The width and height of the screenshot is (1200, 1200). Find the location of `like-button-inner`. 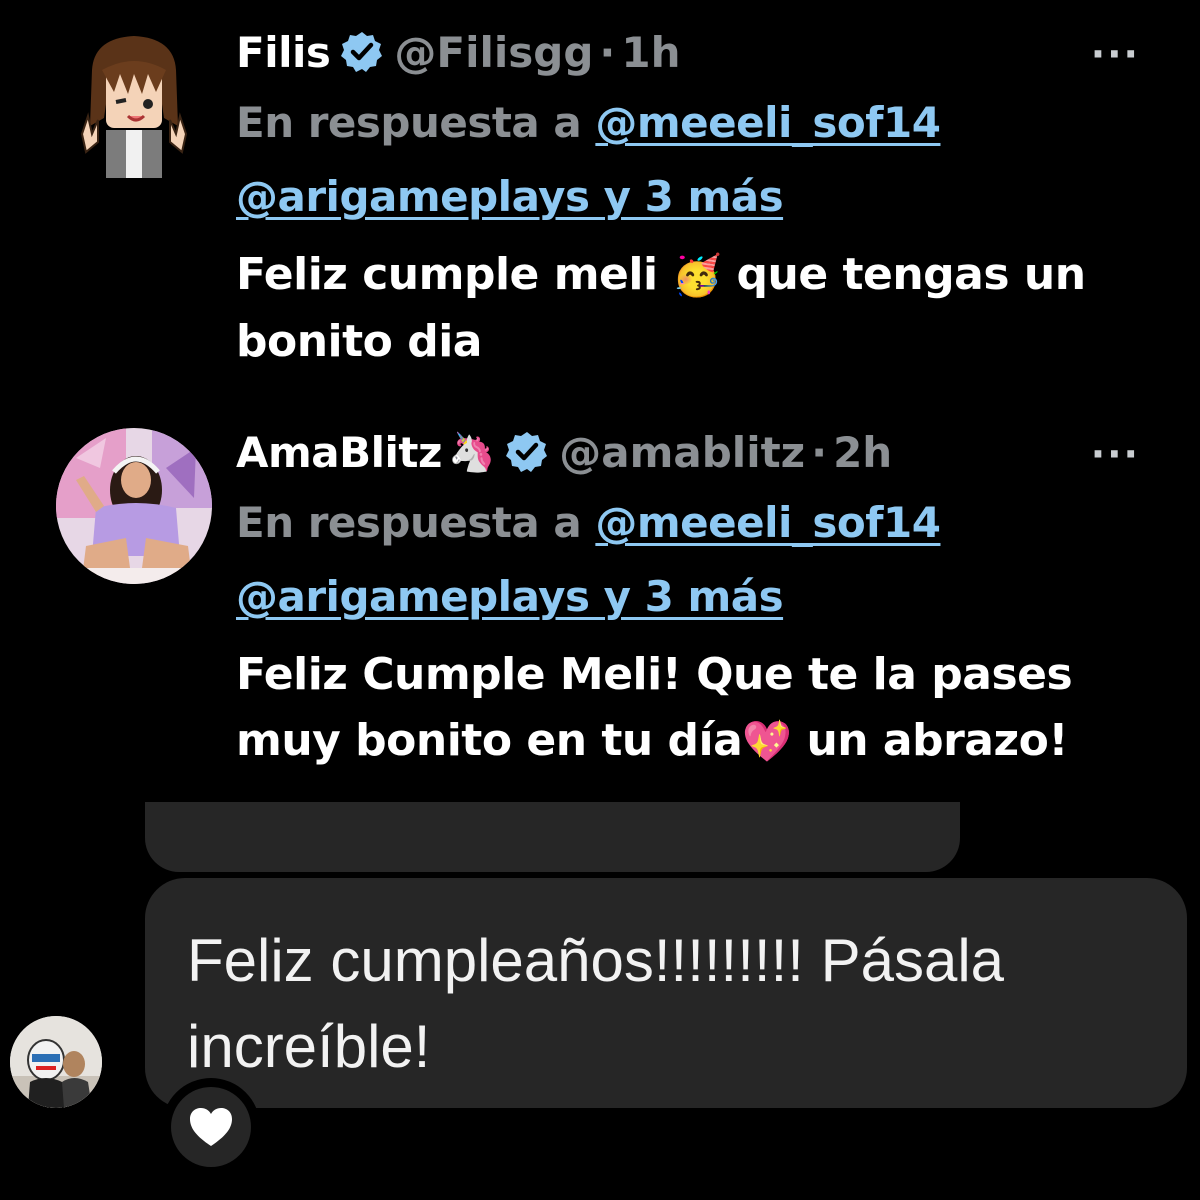

like-button-inner is located at coordinates (211, 1127).